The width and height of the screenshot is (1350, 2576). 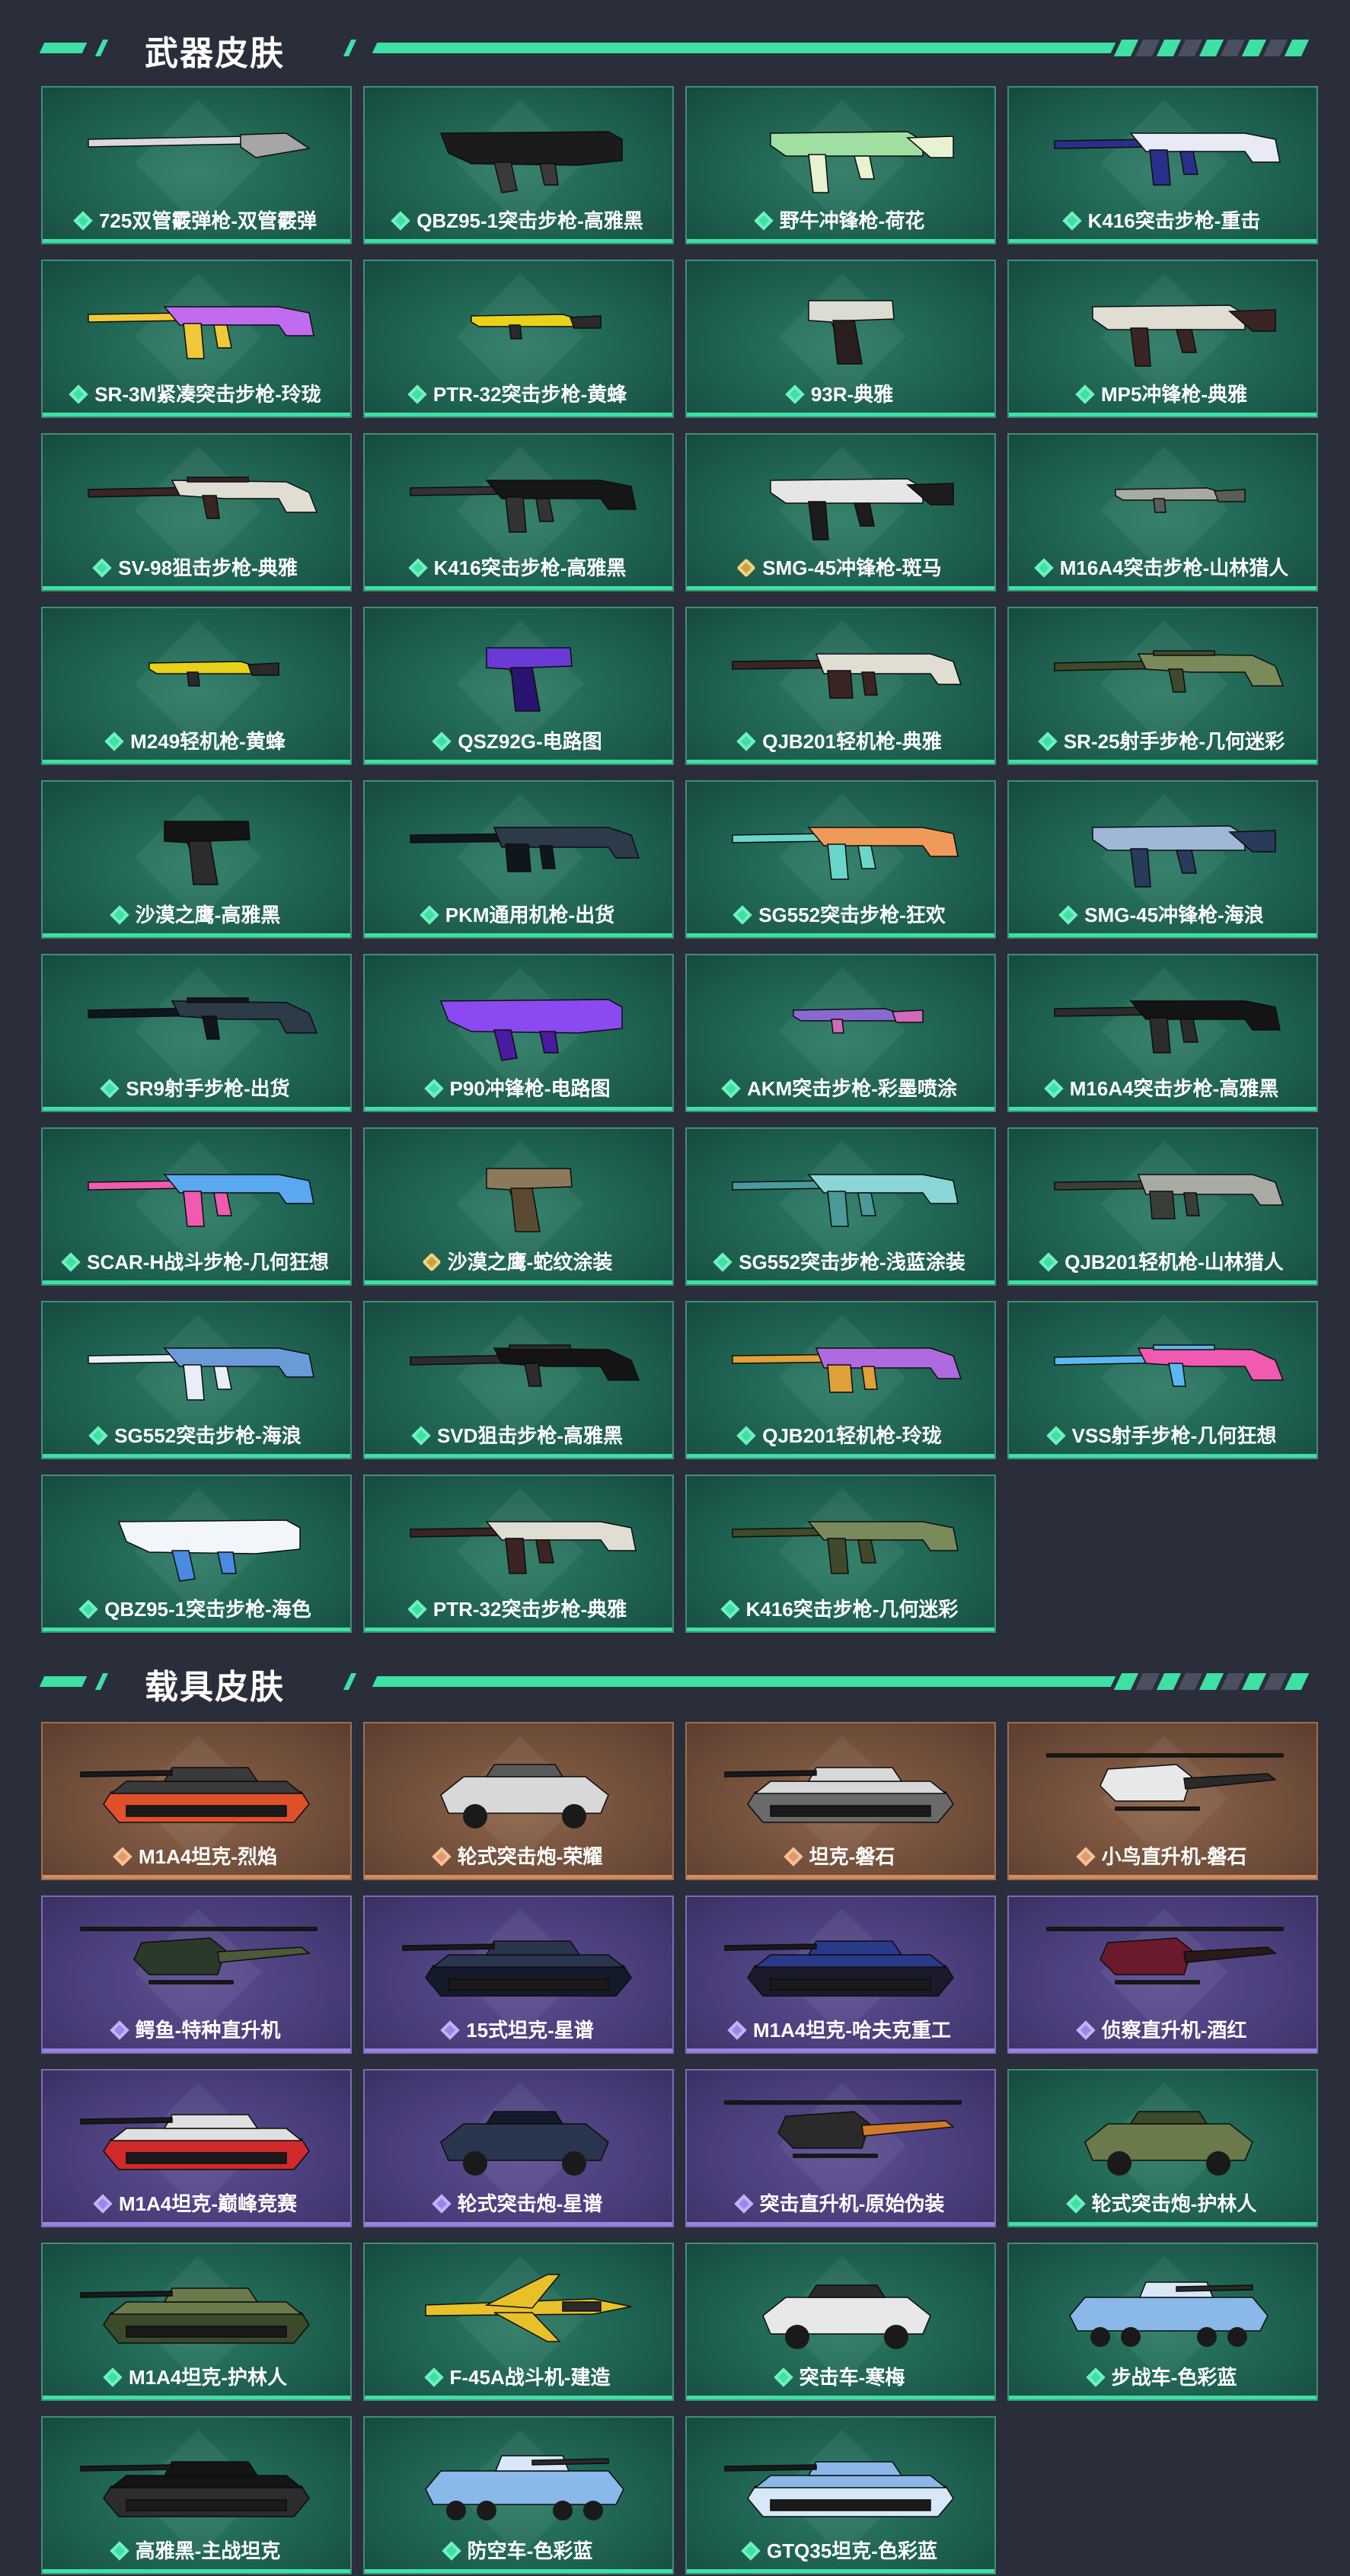 What do you see at coordinates (196, 1974) in the screenshot?
I see `vehicle-skin-card: 鳄鱼-特种直升机` at bounding box center [196, 1974].